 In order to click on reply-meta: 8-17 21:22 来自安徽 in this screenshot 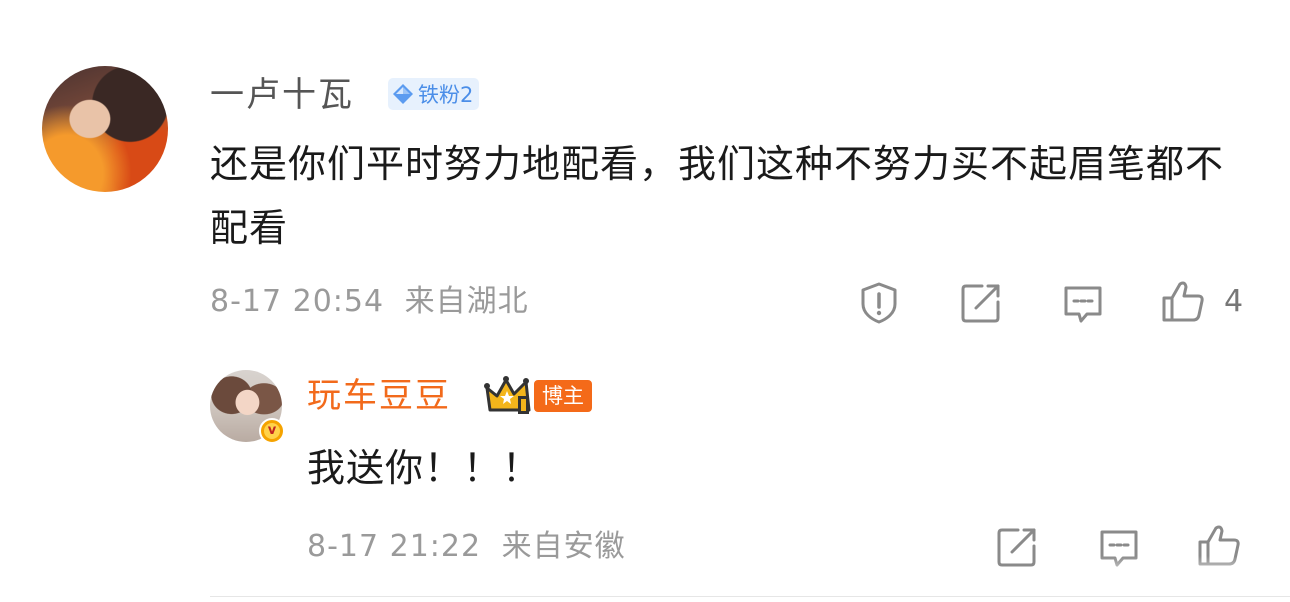, I will do `click(466, 547)`.